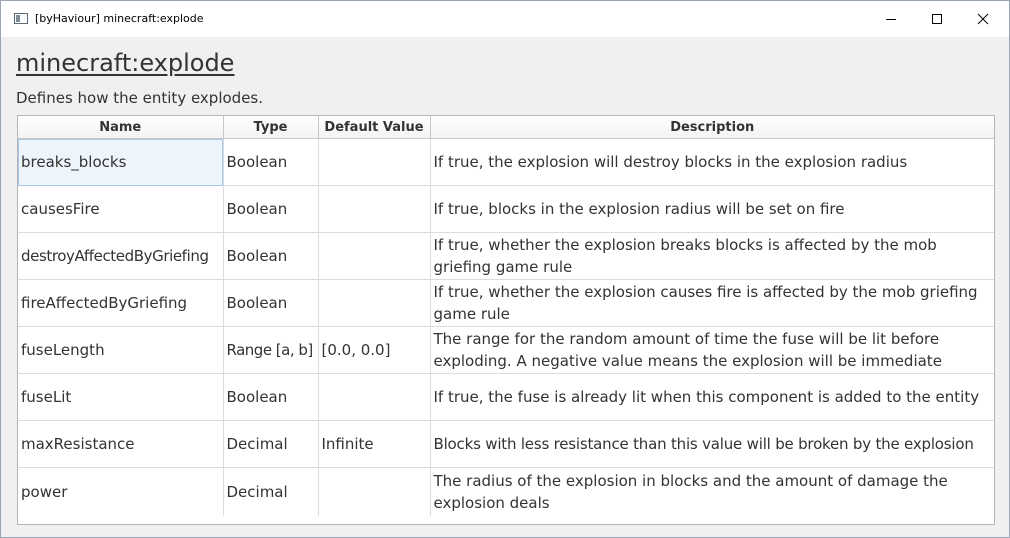 This screenshot has height=538, width=1010. What do you see at coordinates (140, 98) in the screenshot?
I see `page-description: Defines how the entity explodes.` at bounding box center [140, 98].